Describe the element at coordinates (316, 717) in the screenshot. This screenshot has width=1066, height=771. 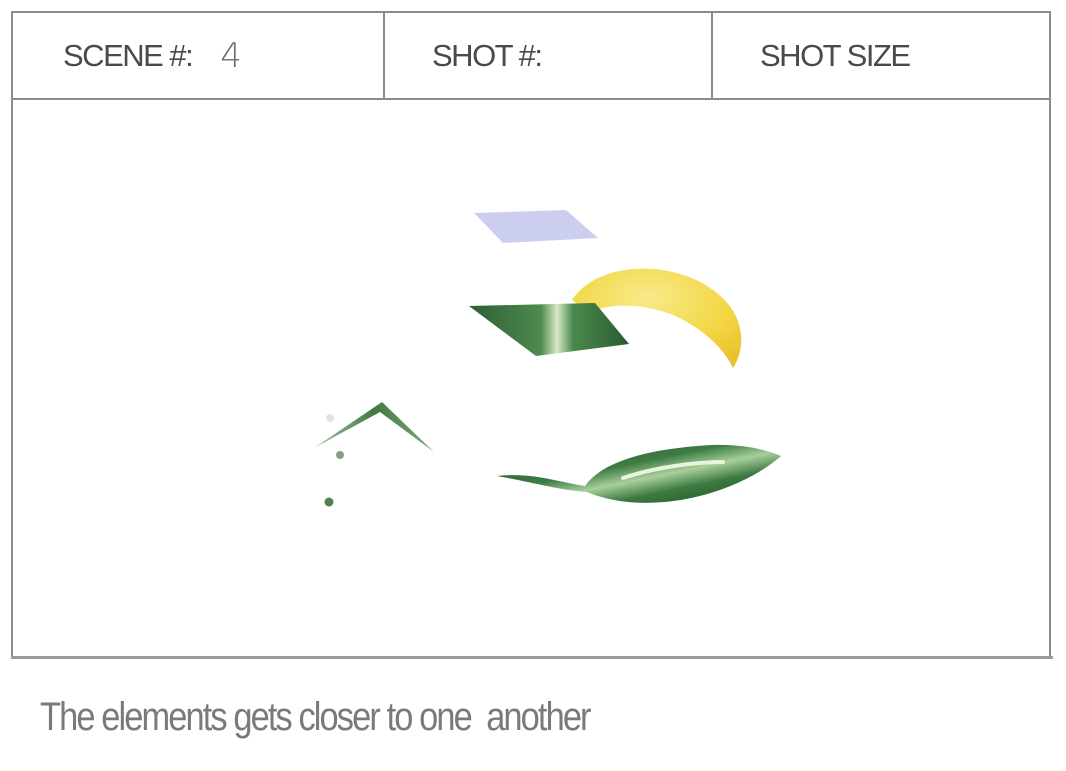
I see `shot-description: The elements gets closer to one another` at that location.